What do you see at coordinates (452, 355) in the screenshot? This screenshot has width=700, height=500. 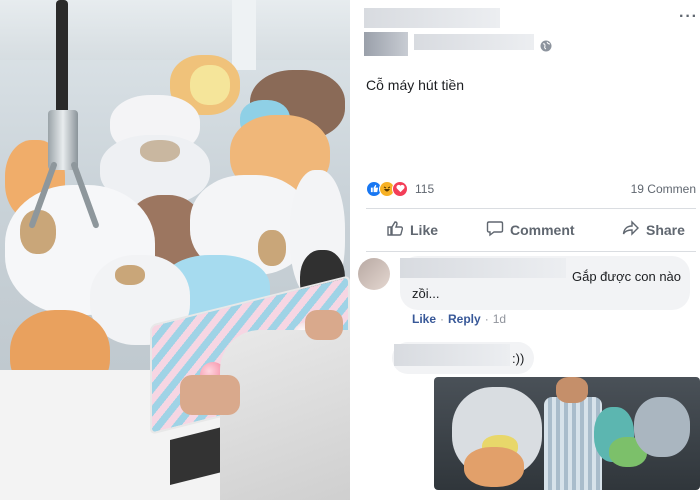 I see `replier-name-redacted` at bounding box center [452, 355].